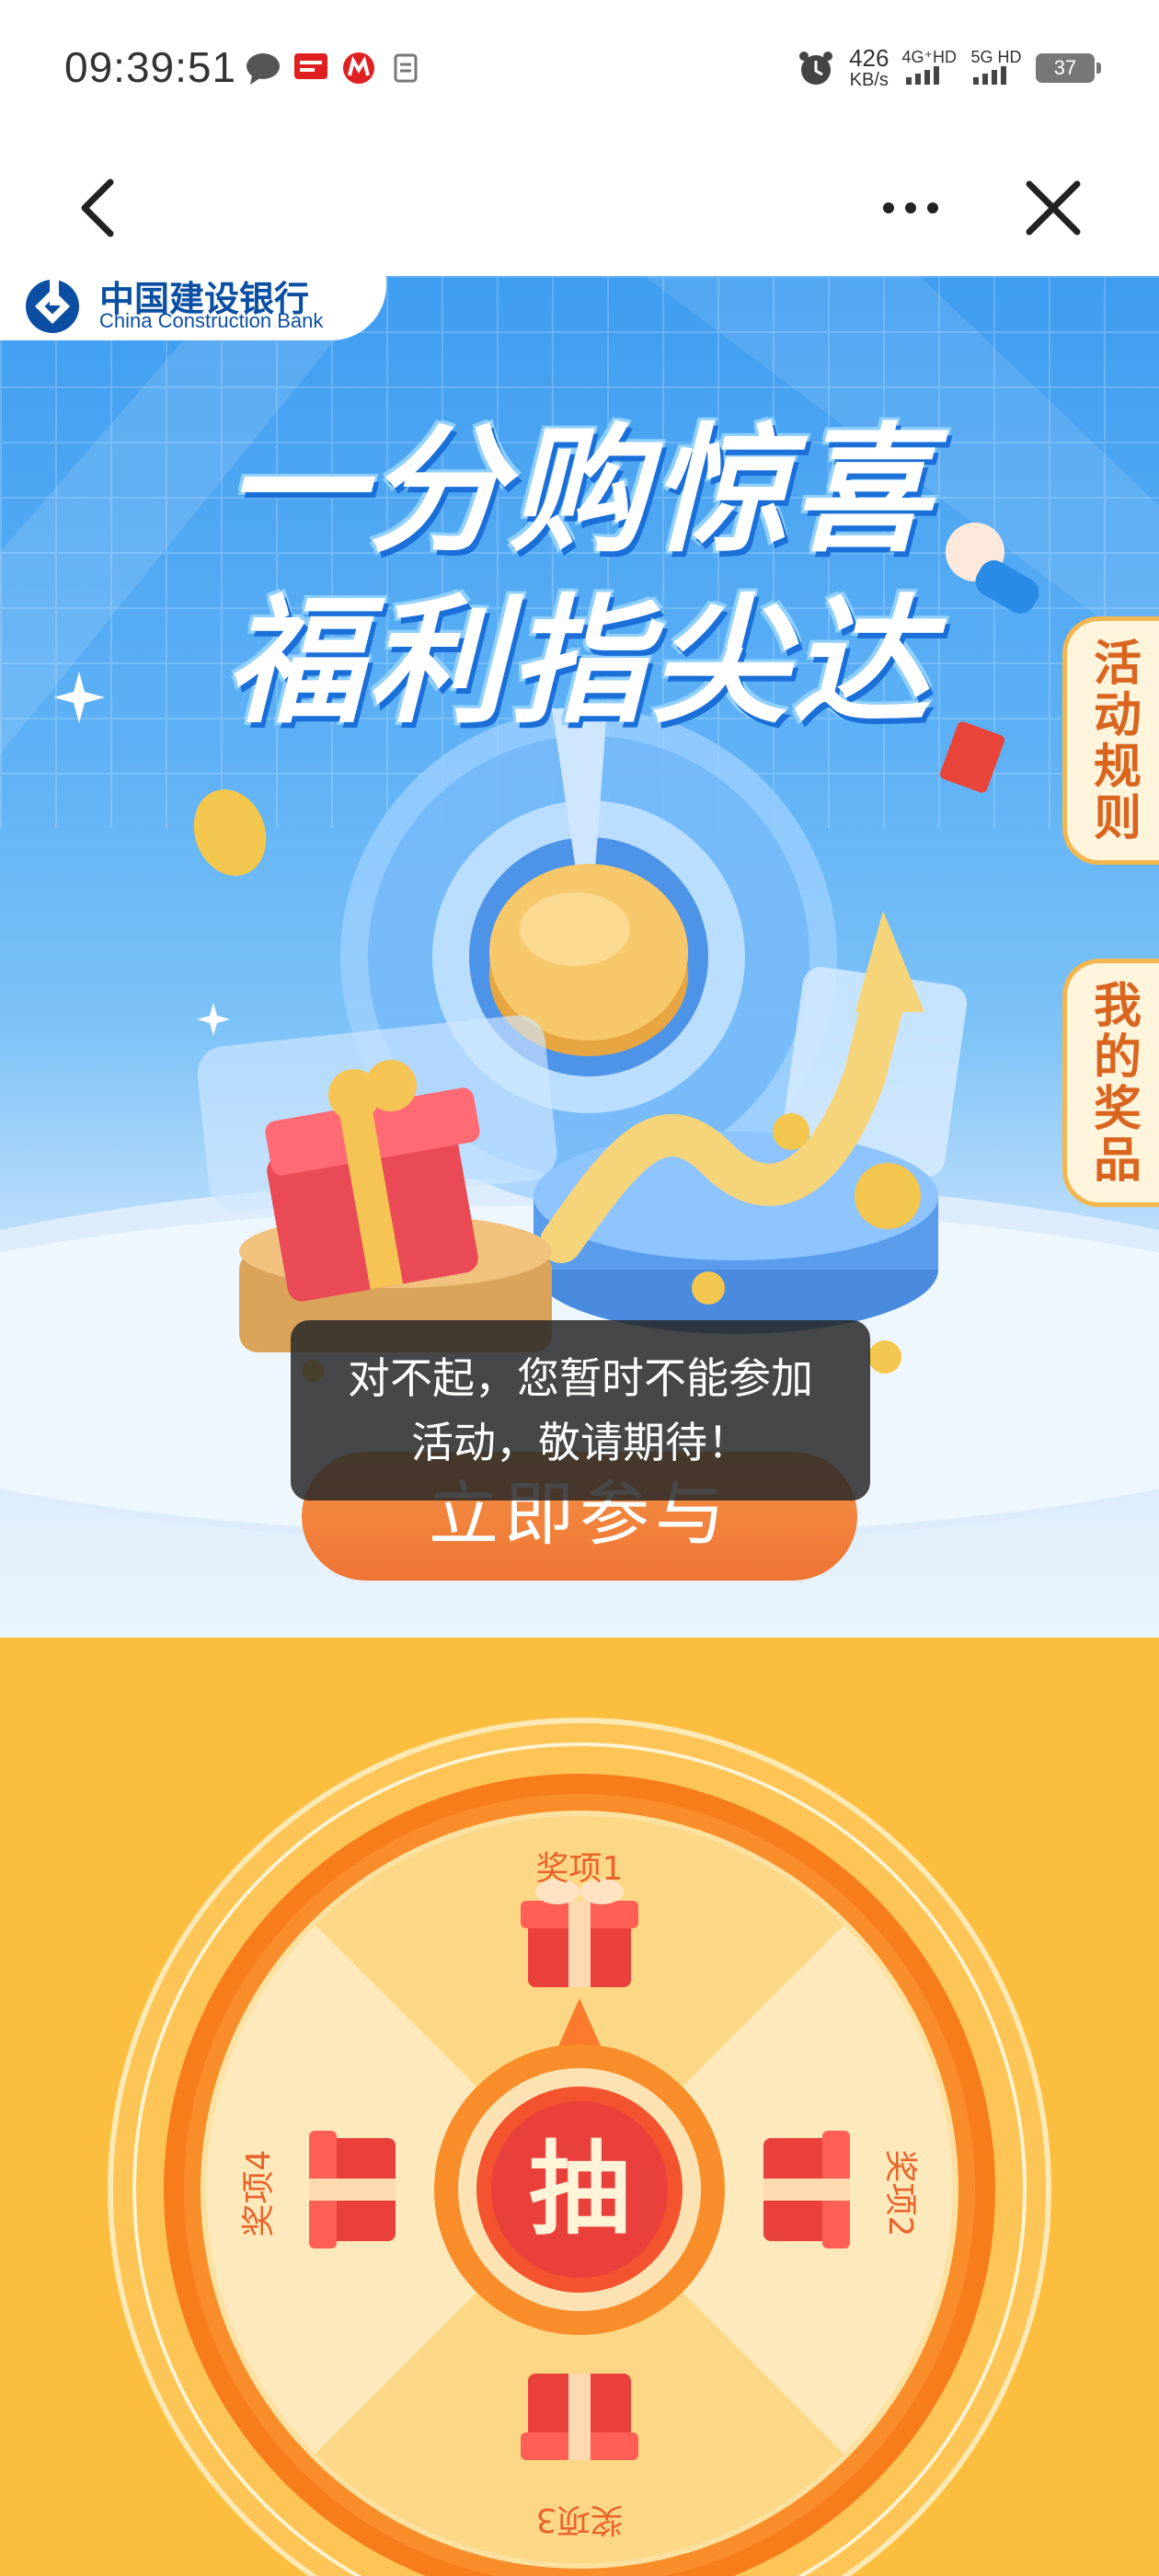  I want to click on chevron-left-icon, so click(101, 208).